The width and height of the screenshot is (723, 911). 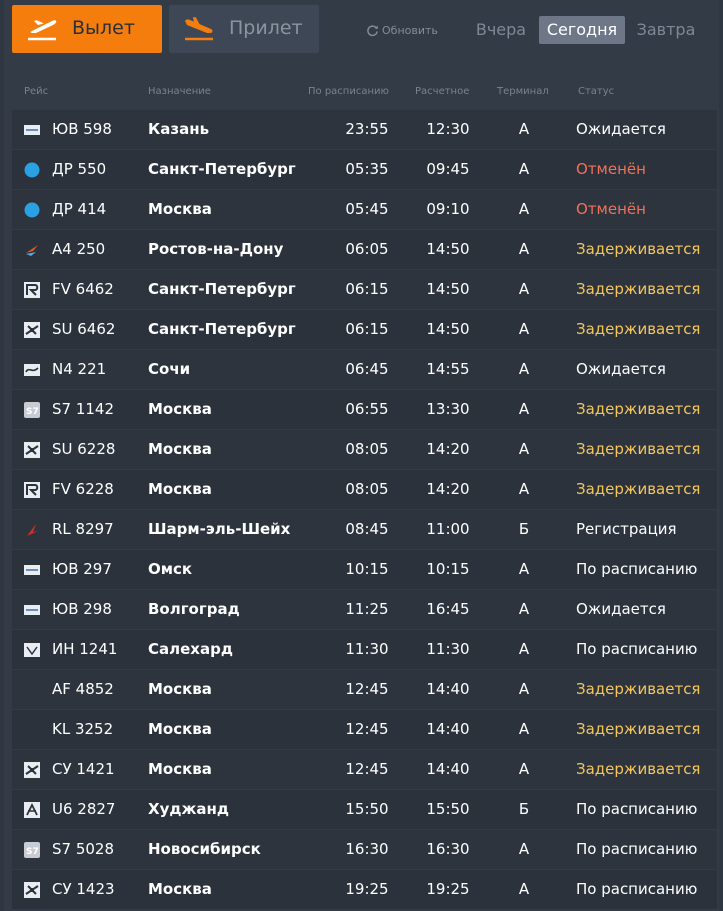 I want to click on flight-status: Регистрация, so click(x=626, y=529).